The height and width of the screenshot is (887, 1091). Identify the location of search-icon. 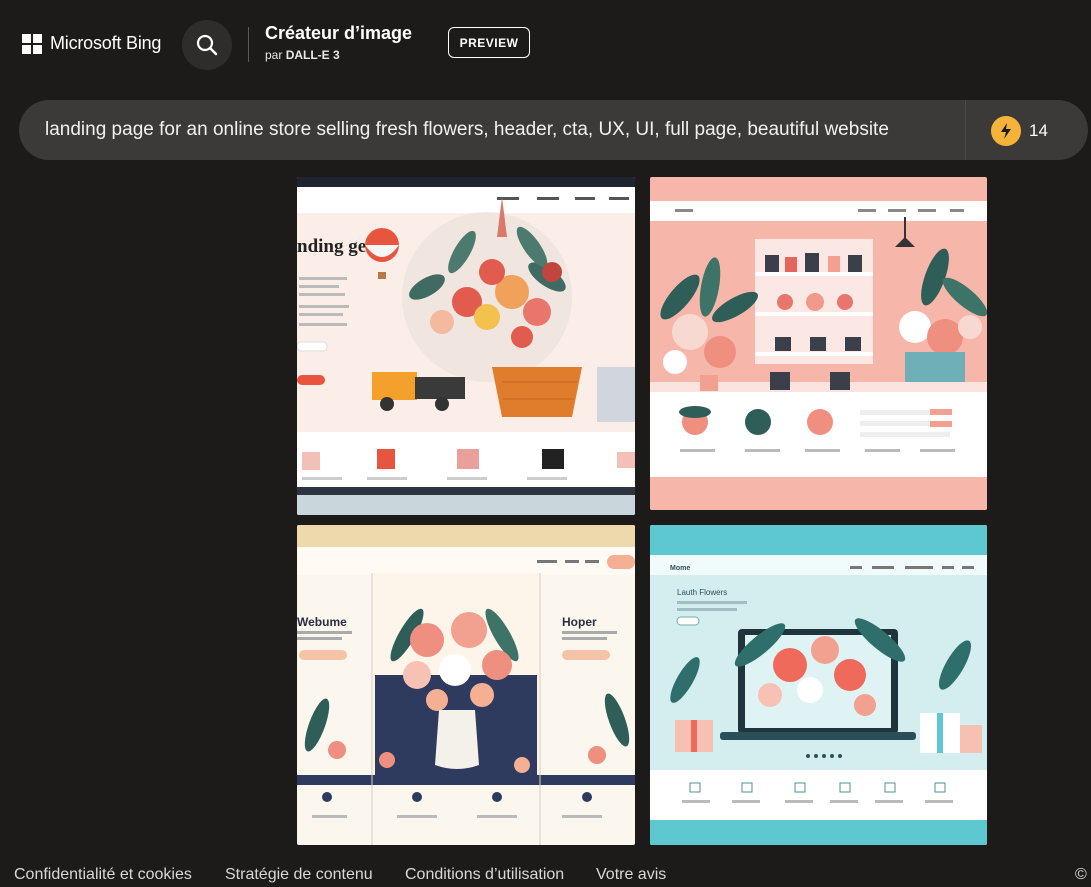
(207, 45).